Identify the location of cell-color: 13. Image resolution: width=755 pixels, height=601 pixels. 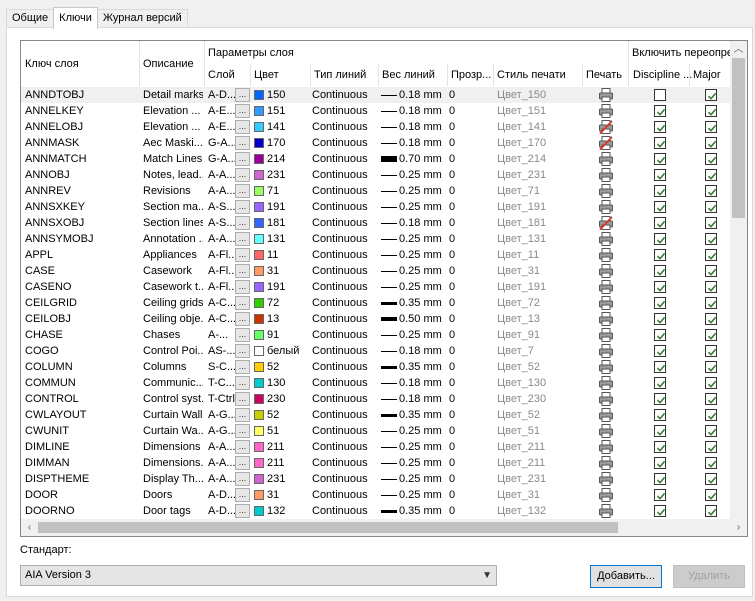
(288, 319).